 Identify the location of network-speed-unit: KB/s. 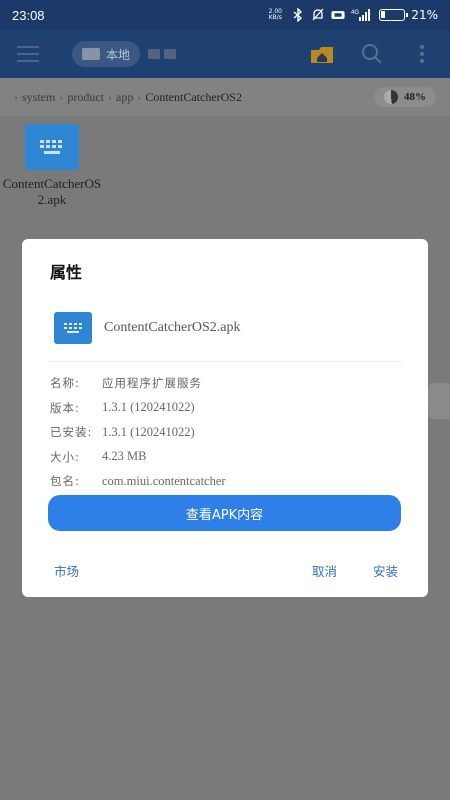
(275, 17).